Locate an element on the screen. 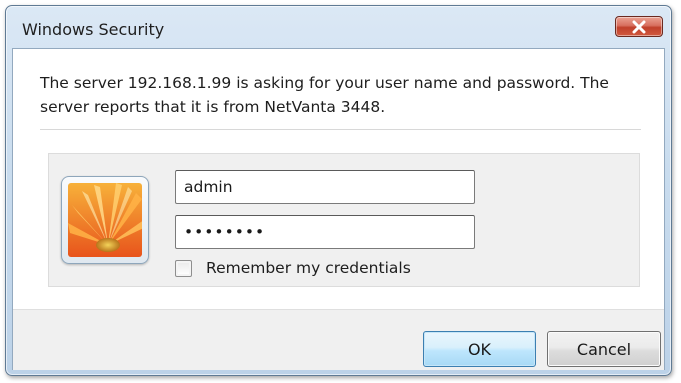 This screenshot has height=383, width=681. close-icon is located at coordinates (639, 26).